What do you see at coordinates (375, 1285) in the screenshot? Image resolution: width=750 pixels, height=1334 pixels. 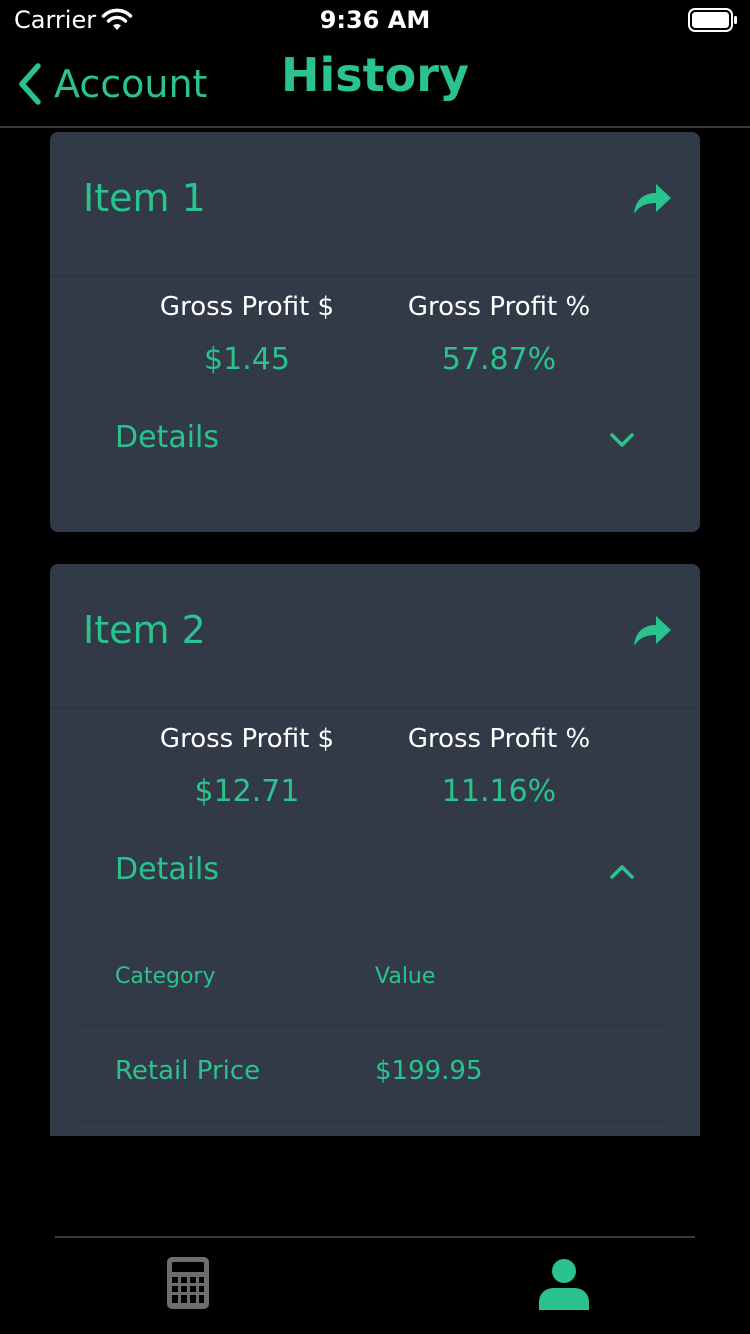 I see `tab-bar` at bounding box center [375, 1285].